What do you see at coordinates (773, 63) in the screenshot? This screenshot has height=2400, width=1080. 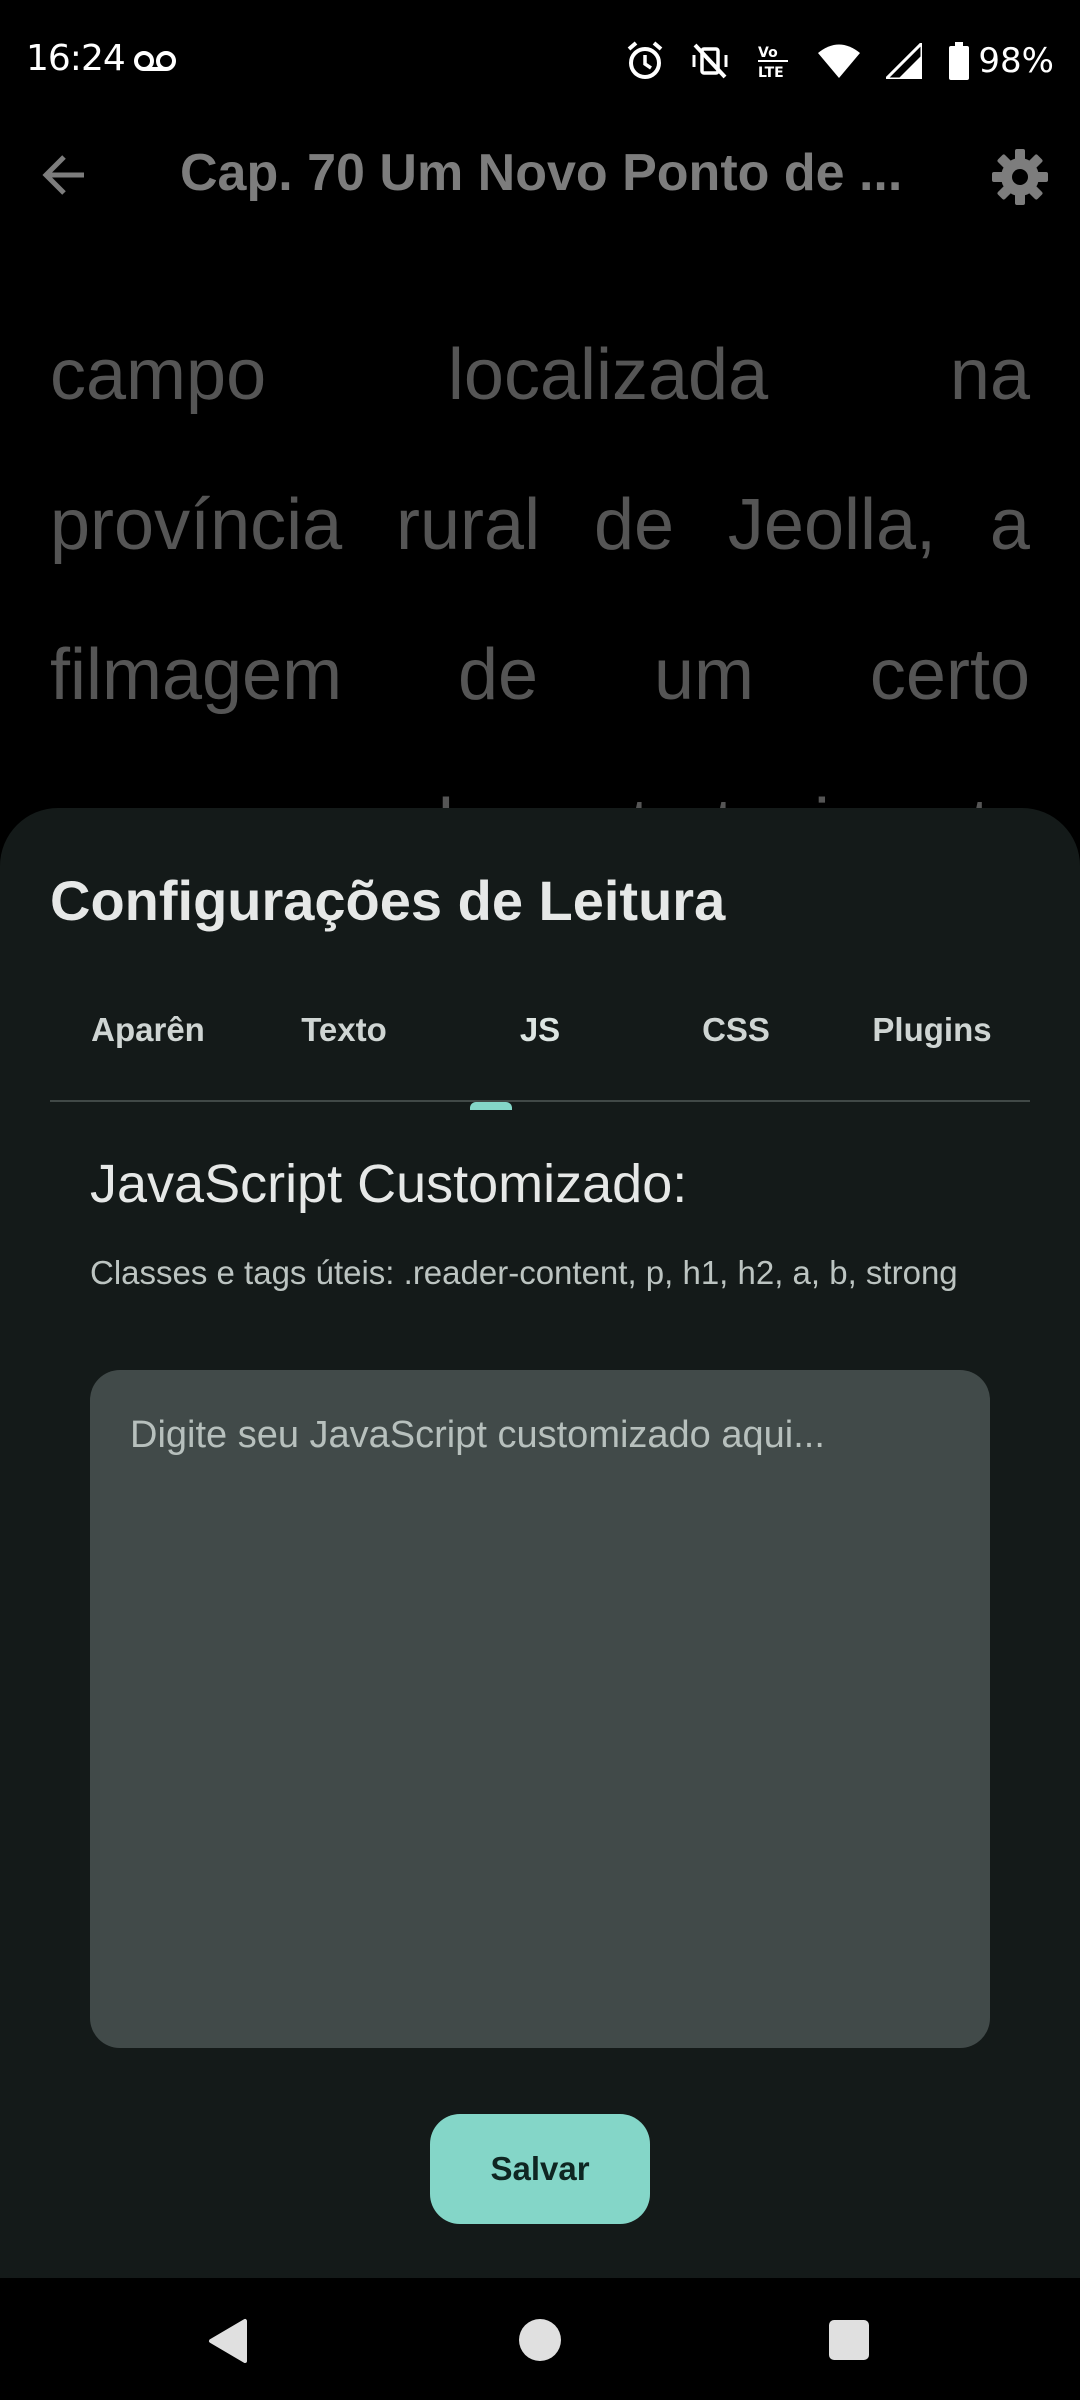 I see `volte-icon: Vo LTE` at bounding box center [773, 63].